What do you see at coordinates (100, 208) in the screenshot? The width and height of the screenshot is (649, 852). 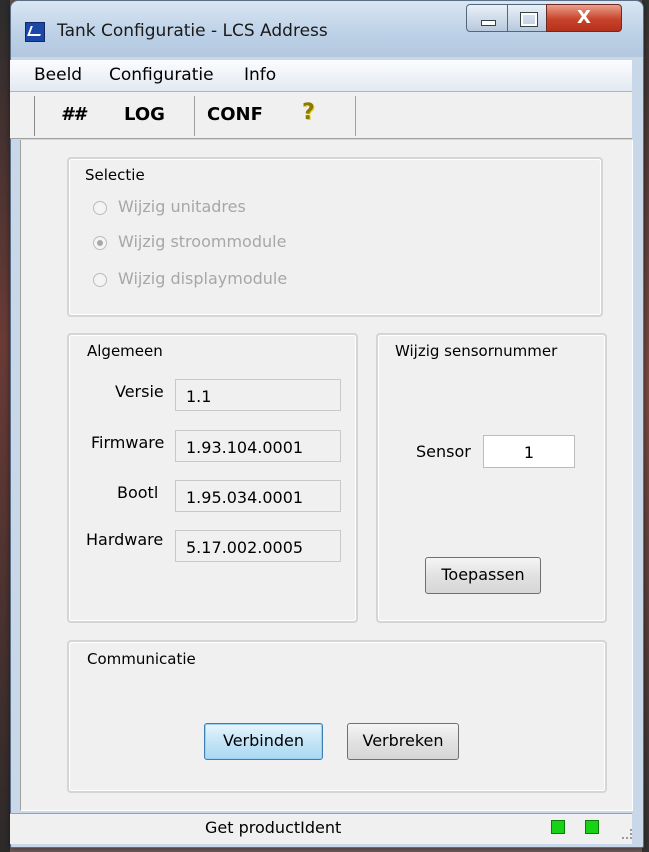 I see `radio-unitadres` at bounding box center [100, 208].